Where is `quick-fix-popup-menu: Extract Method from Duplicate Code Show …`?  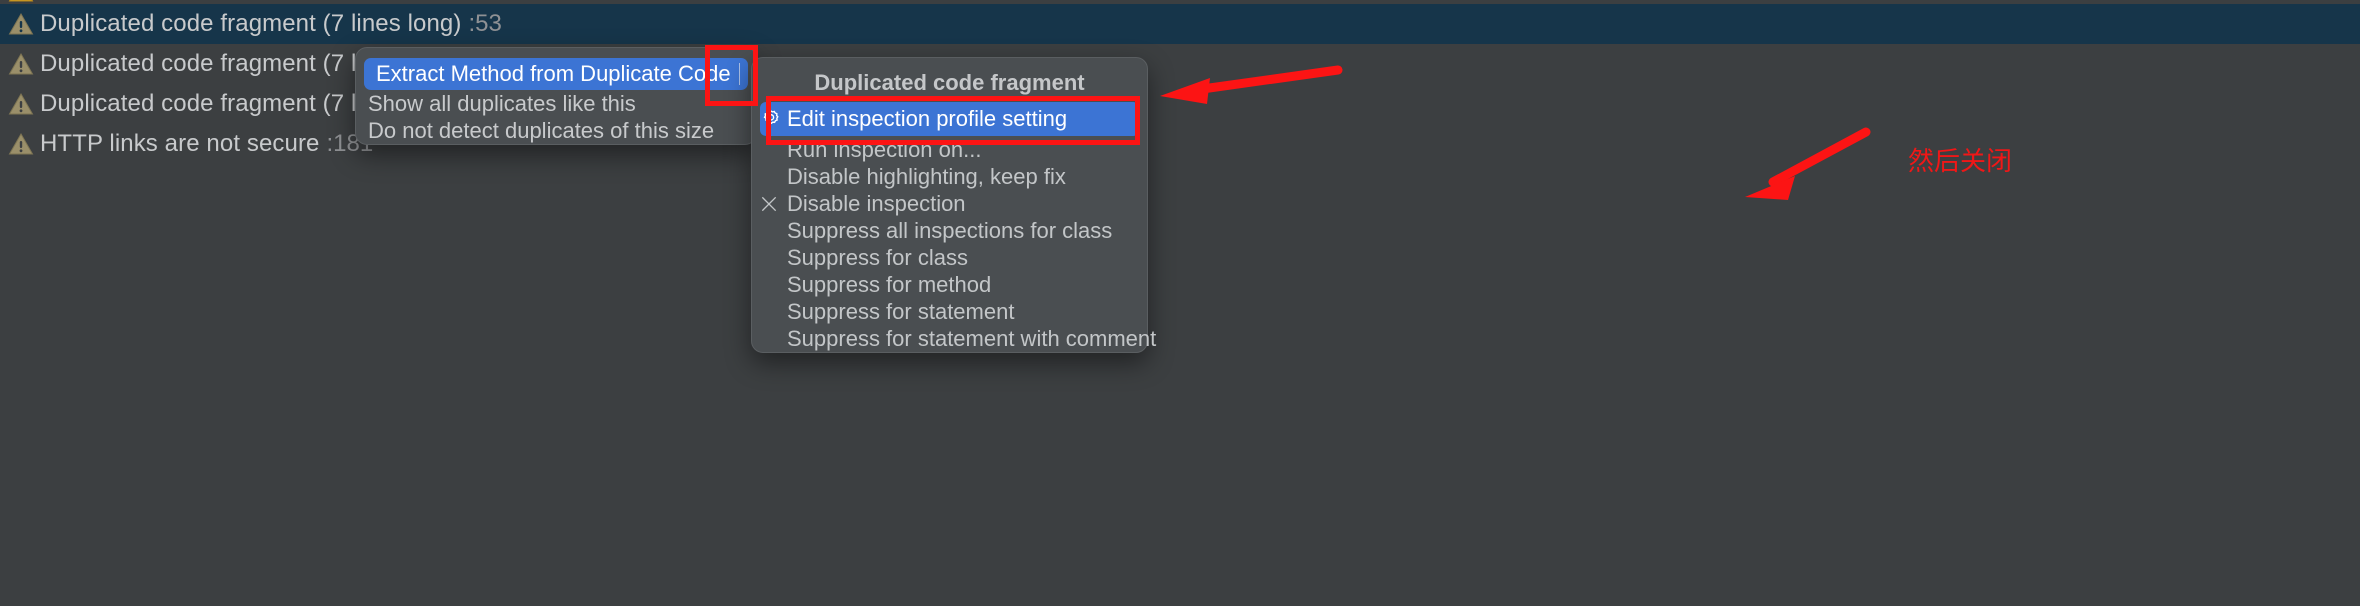
quick-fix-popup-menu: Extract Method from Duplicate Code Show … is located at coordinates (559, 96).